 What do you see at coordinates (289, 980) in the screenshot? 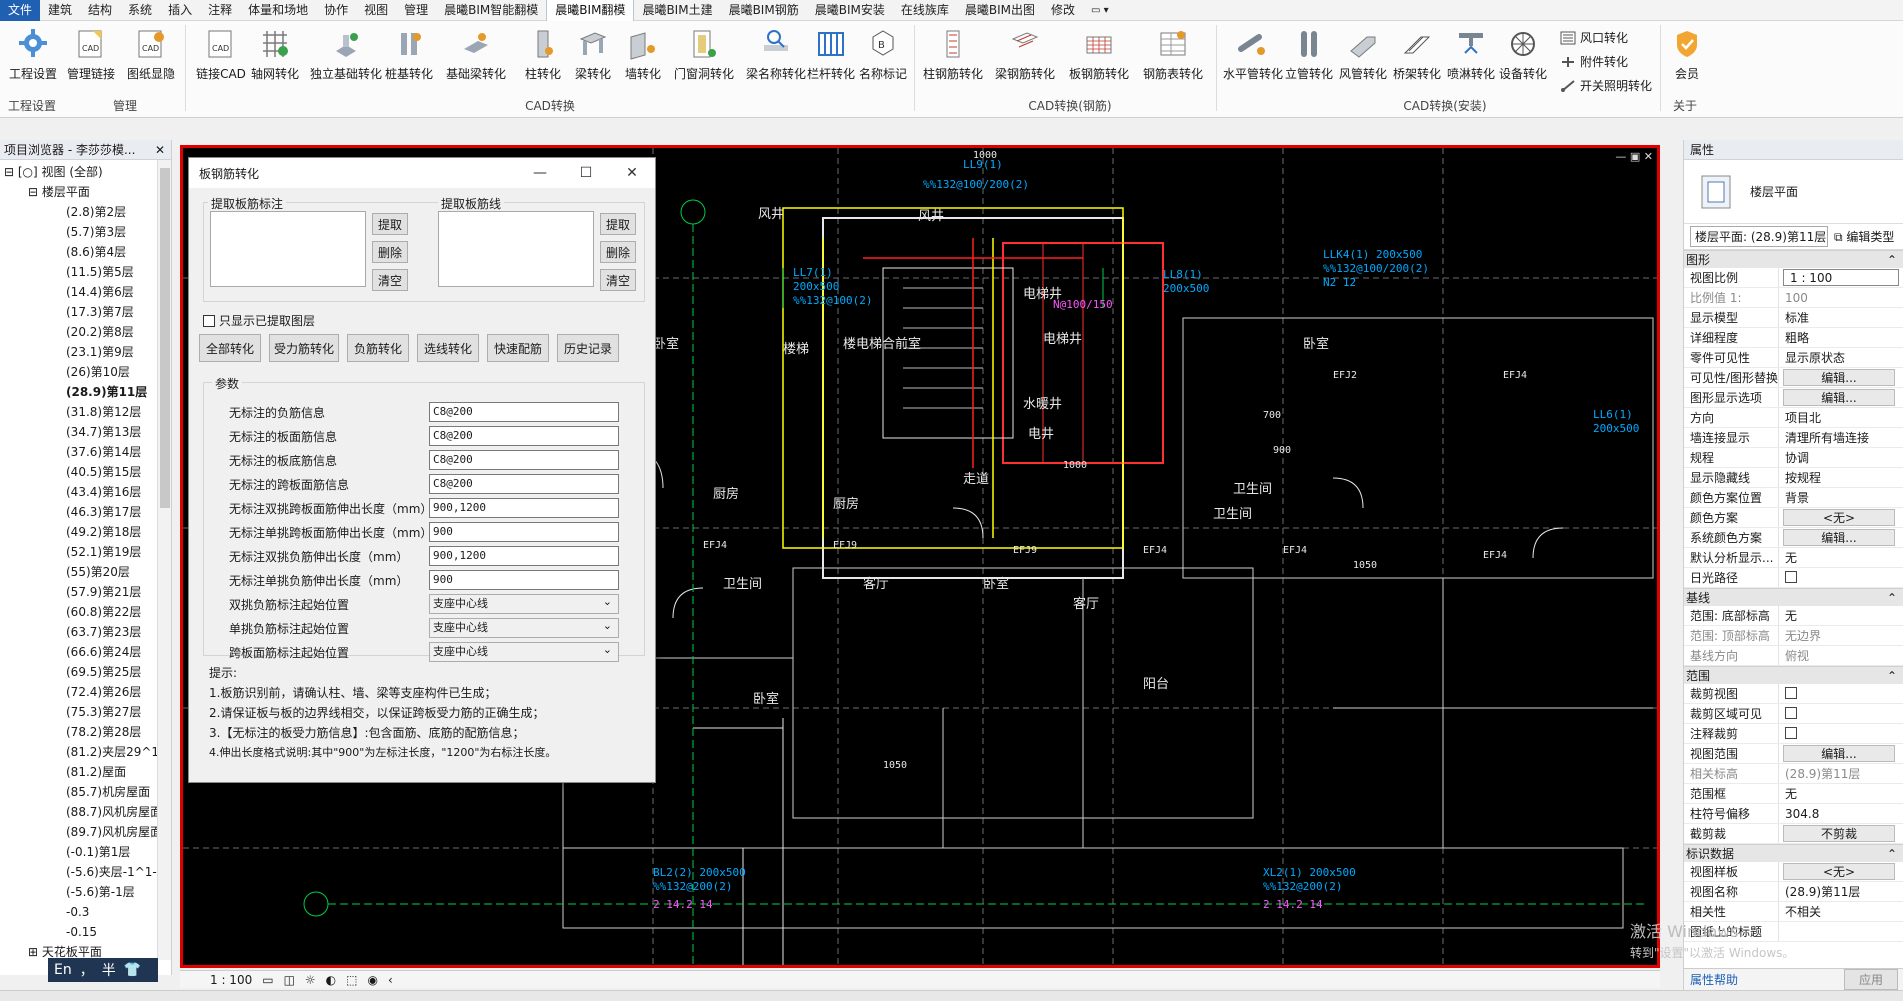
I see `visual-style-icon: ◫` at bounding box center [289, 980].